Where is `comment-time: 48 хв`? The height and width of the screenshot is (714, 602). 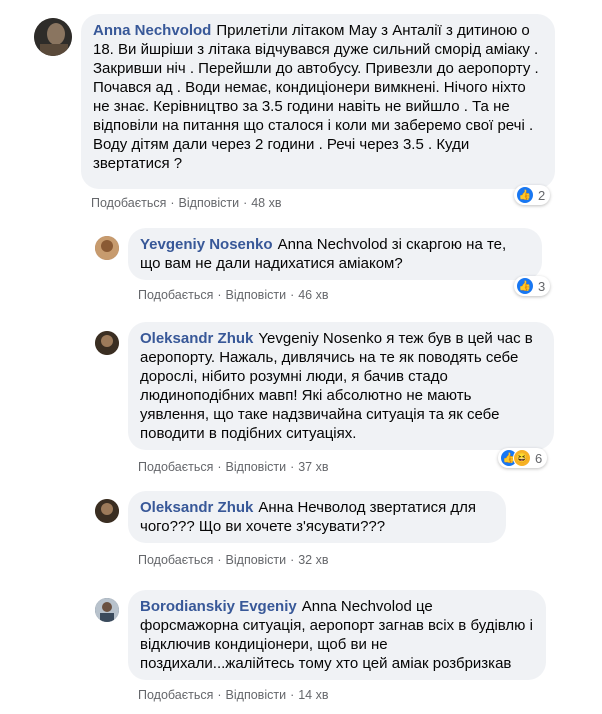 comment-time: 48 хв is located at coordinates (266, 203).